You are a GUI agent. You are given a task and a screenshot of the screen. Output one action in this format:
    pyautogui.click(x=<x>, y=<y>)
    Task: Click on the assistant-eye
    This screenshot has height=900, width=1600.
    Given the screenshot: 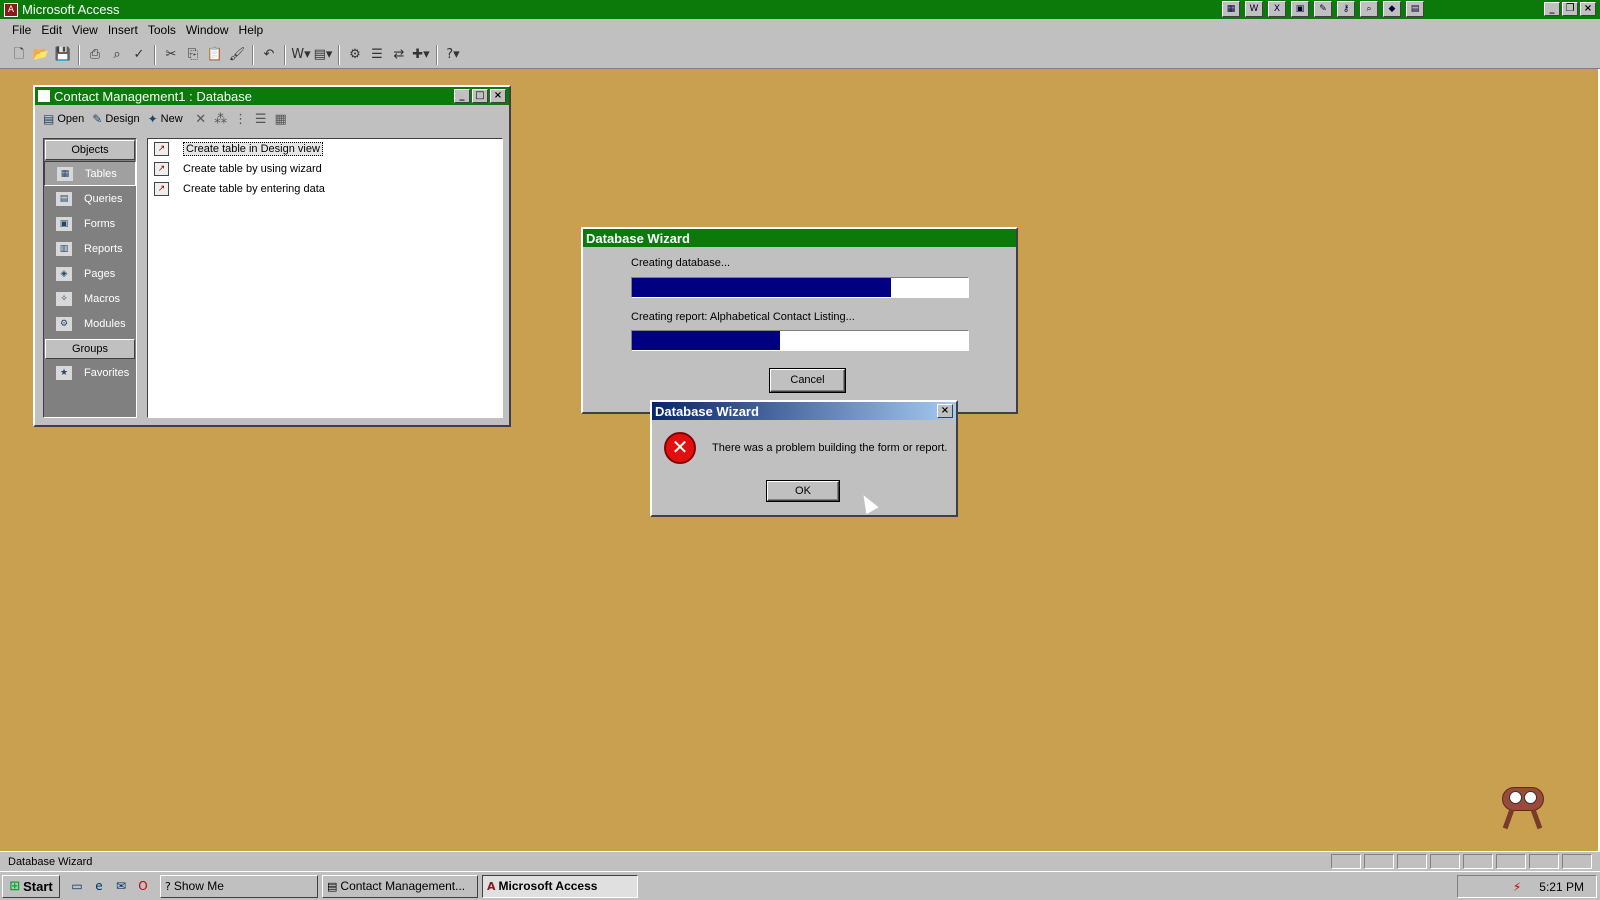 What is the action you would take?
    pyautogui.click(x=1515, y=797)
    